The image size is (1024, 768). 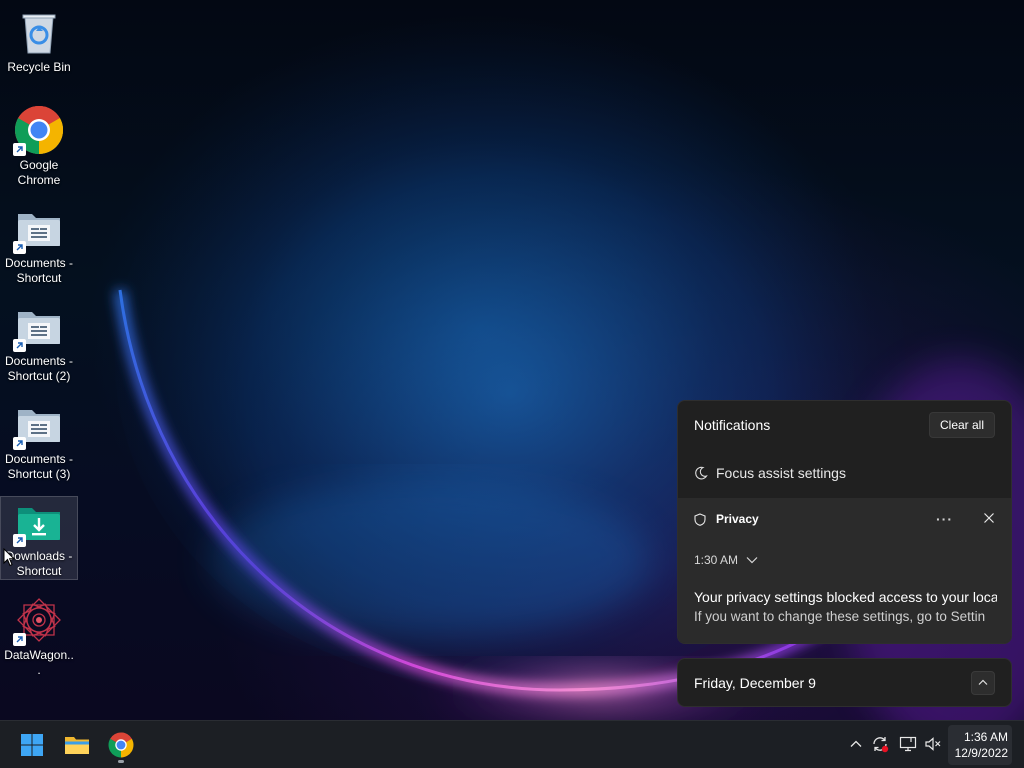 What do you see at coordinates (781, 473) in the screenshot?
I see `focus-assist-label: Focus assist settings` at bounding box center [781, 473].